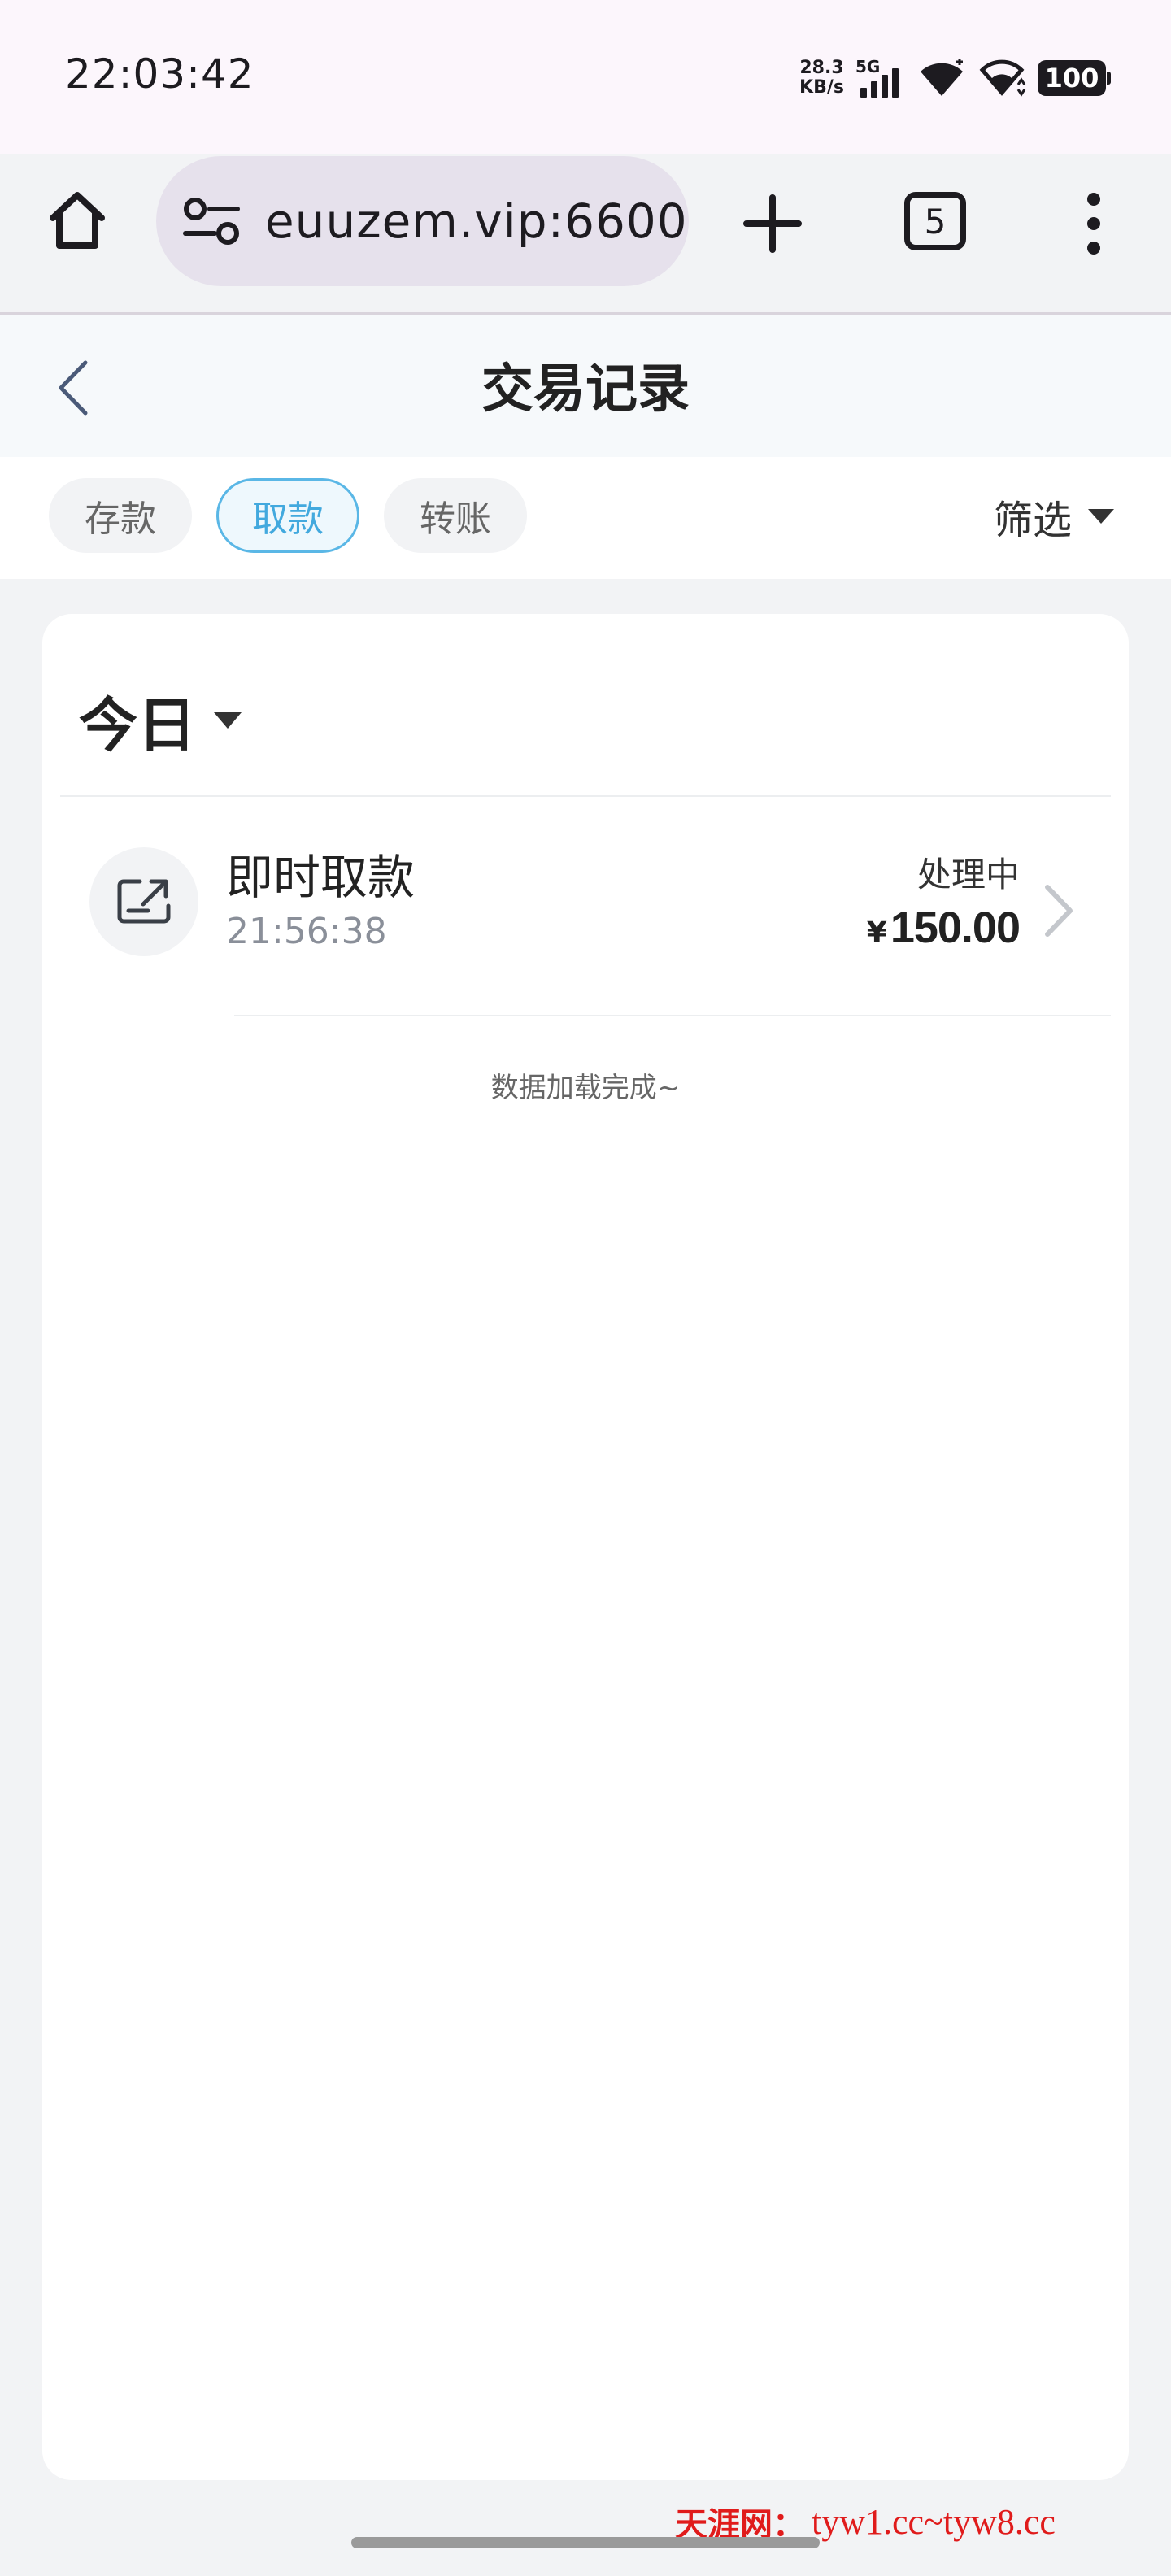  I want to click on record-amount: ¥ 150.00, so click(943, 928).